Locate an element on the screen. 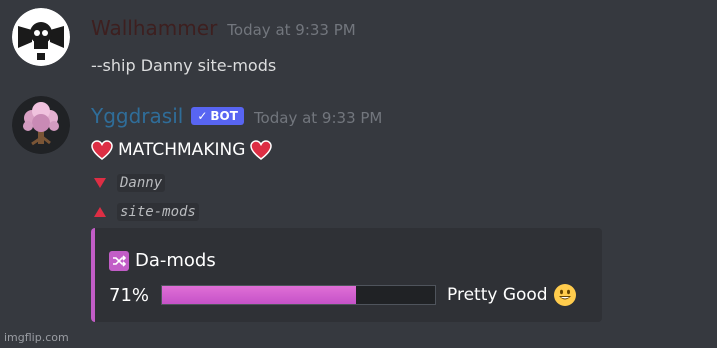 This screenshot has height=348, width=717. skull-emblem-icon is located at coordinates (41, 37).